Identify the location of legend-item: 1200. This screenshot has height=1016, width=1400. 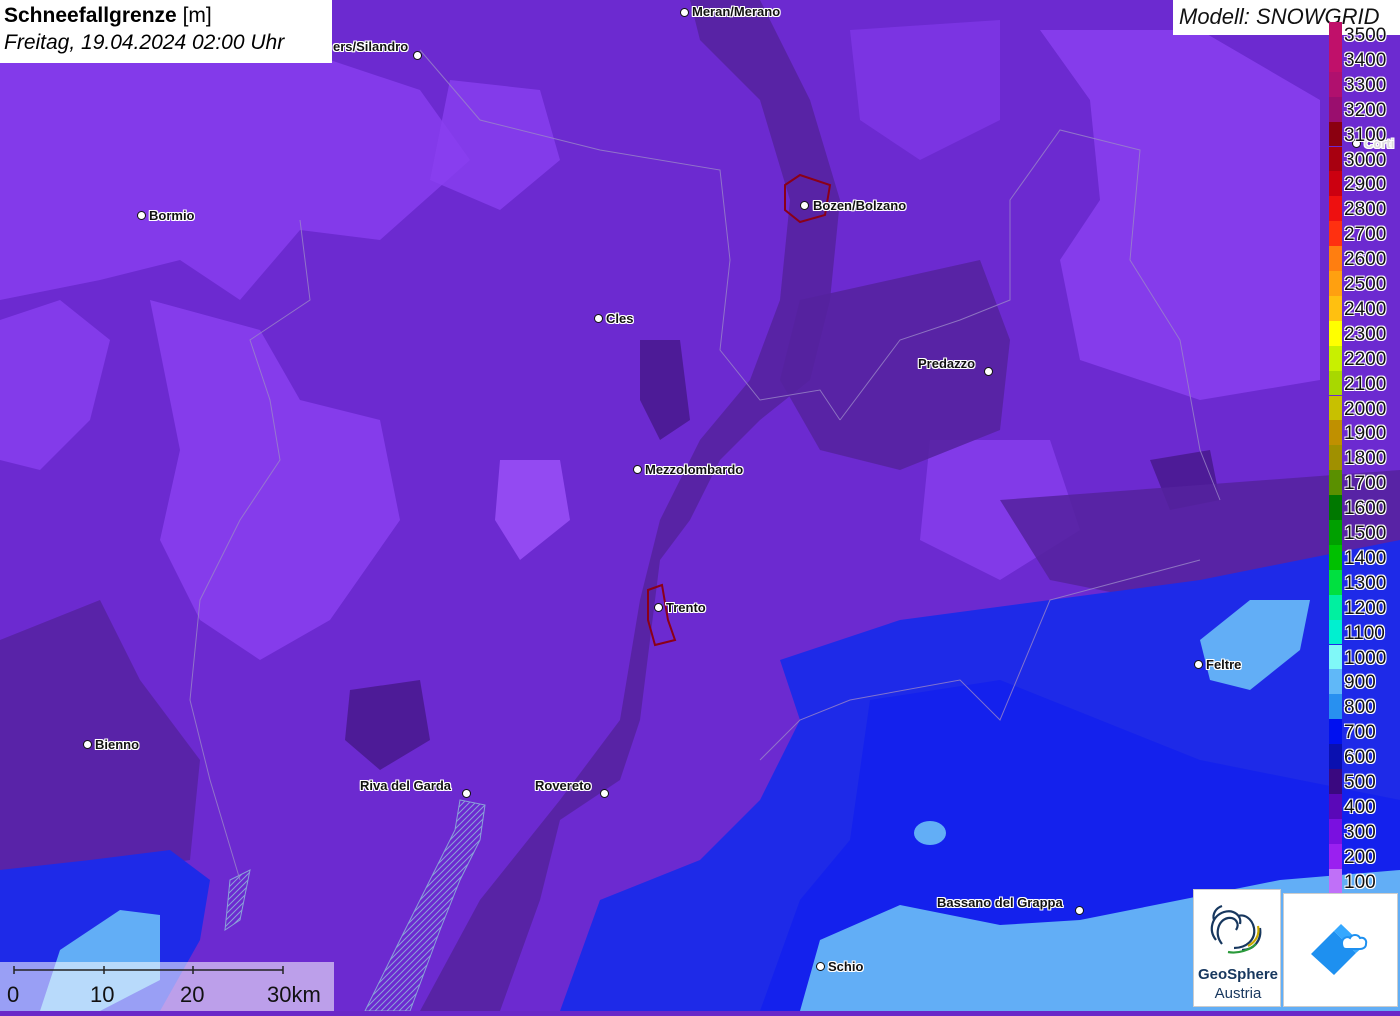
(1364, 607).